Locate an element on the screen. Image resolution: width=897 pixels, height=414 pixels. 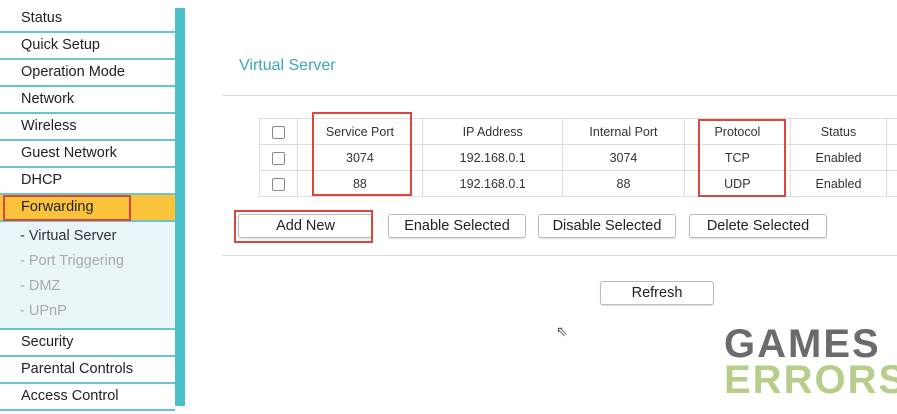
header-ip-address: IP Address is located at coordinates (493, 131).